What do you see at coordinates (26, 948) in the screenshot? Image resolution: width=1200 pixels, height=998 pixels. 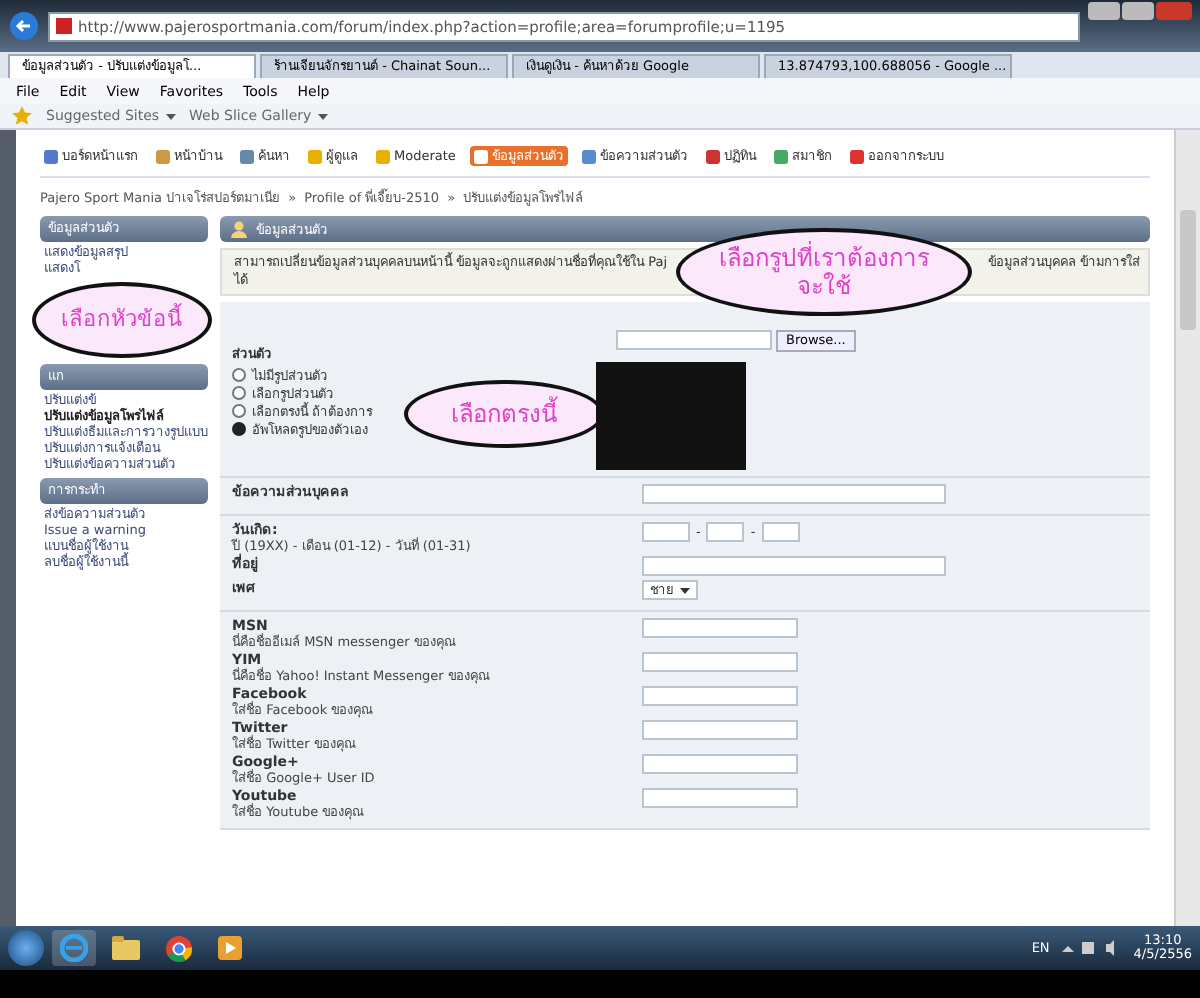 I see `start-button` at bounding box center [26, 948].